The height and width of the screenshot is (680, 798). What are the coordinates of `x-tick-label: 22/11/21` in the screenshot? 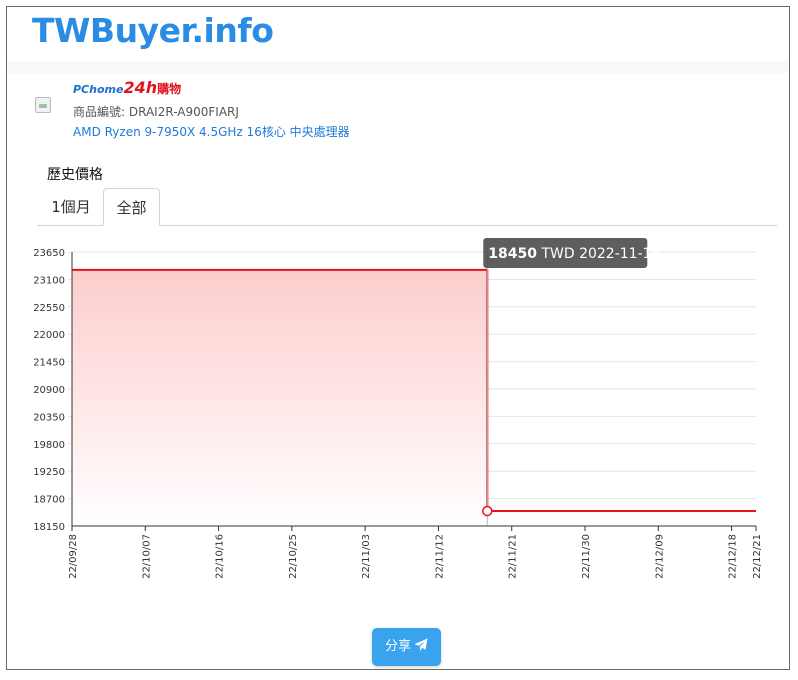 It's located at (513, 556).